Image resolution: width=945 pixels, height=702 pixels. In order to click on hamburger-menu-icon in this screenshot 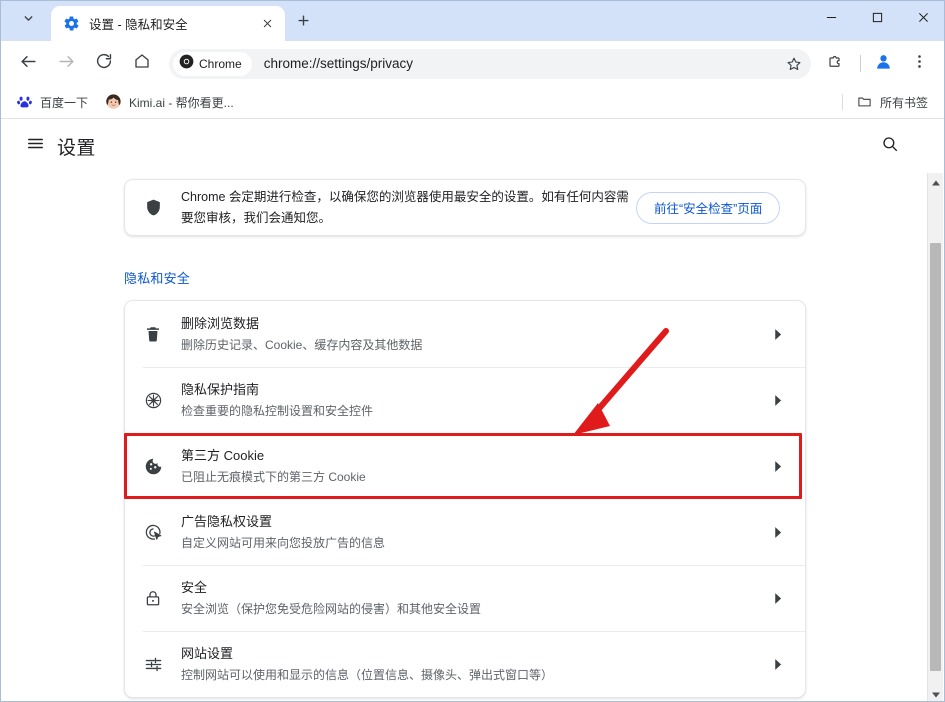, I will do `click(35, 146)`.